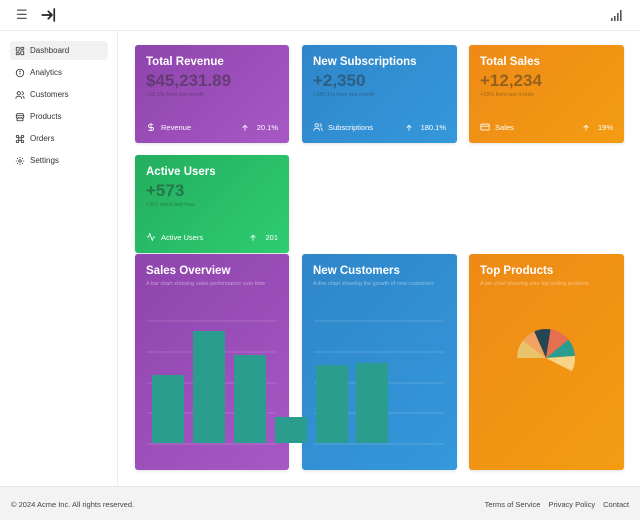 The image size is (640, 520). Describe the element at coordinates (151, 127) in the screenshot. I see `dollar-icon` at that location.